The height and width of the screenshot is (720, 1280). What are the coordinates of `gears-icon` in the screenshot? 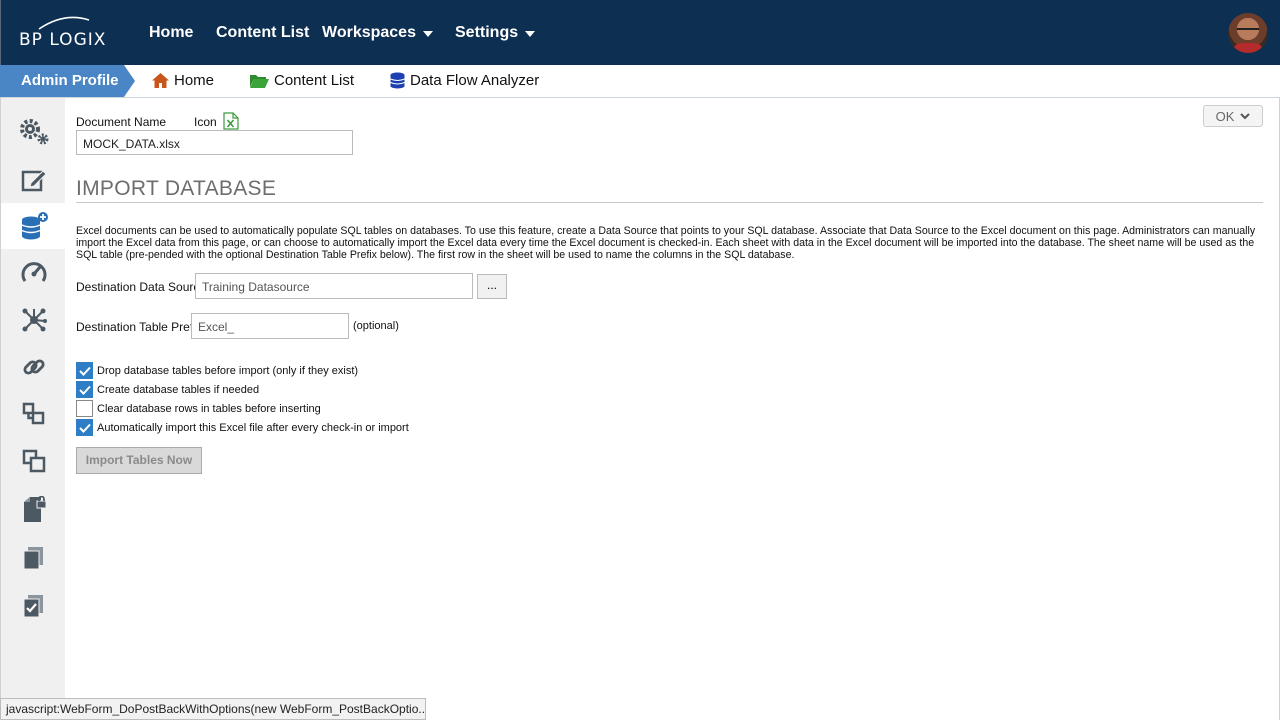 It's located at (33, 132).